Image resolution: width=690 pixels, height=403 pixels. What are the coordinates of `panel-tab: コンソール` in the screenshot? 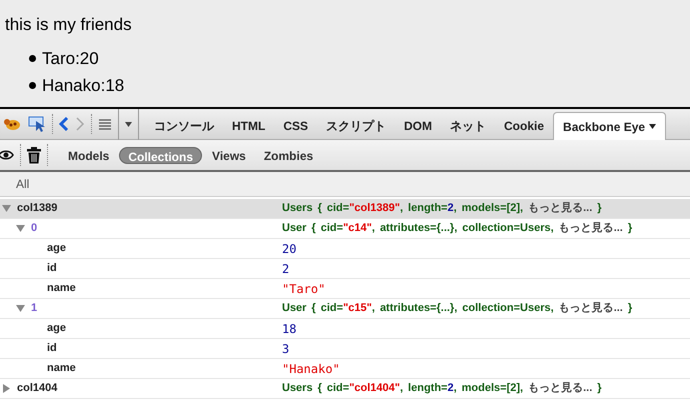 It's located at (184, 125).